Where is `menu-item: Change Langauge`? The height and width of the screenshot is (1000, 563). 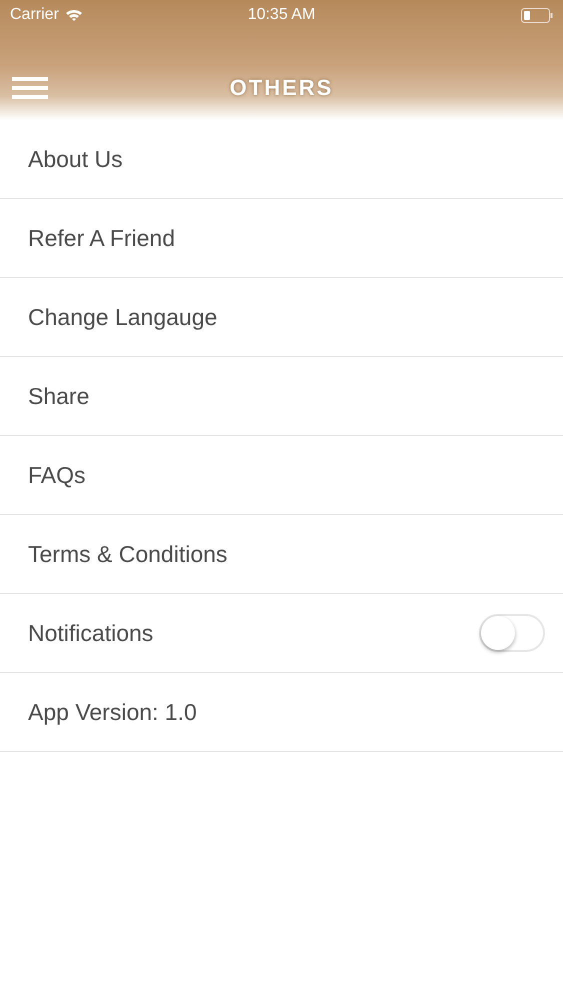 menu-item: Change Langauge is located at coordinates (281, 317).